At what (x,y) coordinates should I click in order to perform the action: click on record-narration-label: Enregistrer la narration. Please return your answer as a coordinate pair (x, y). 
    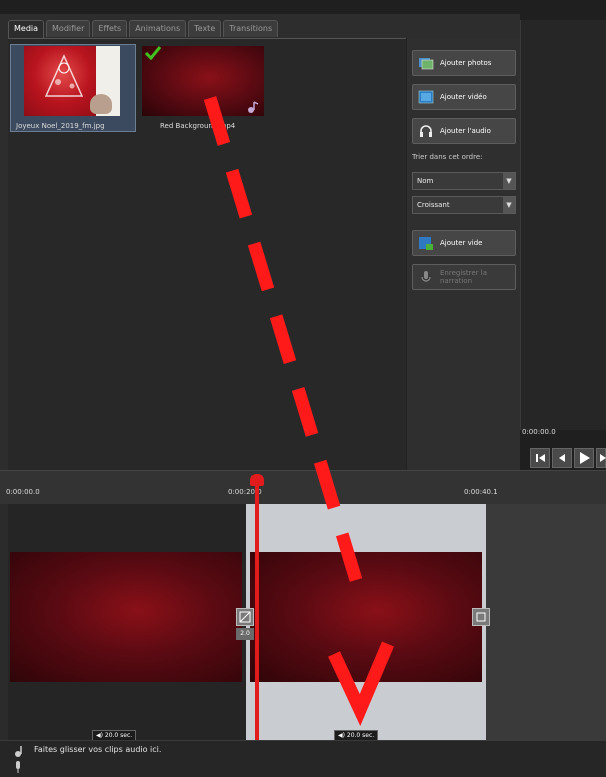
    Looking at the image, I should click on (464, 277).